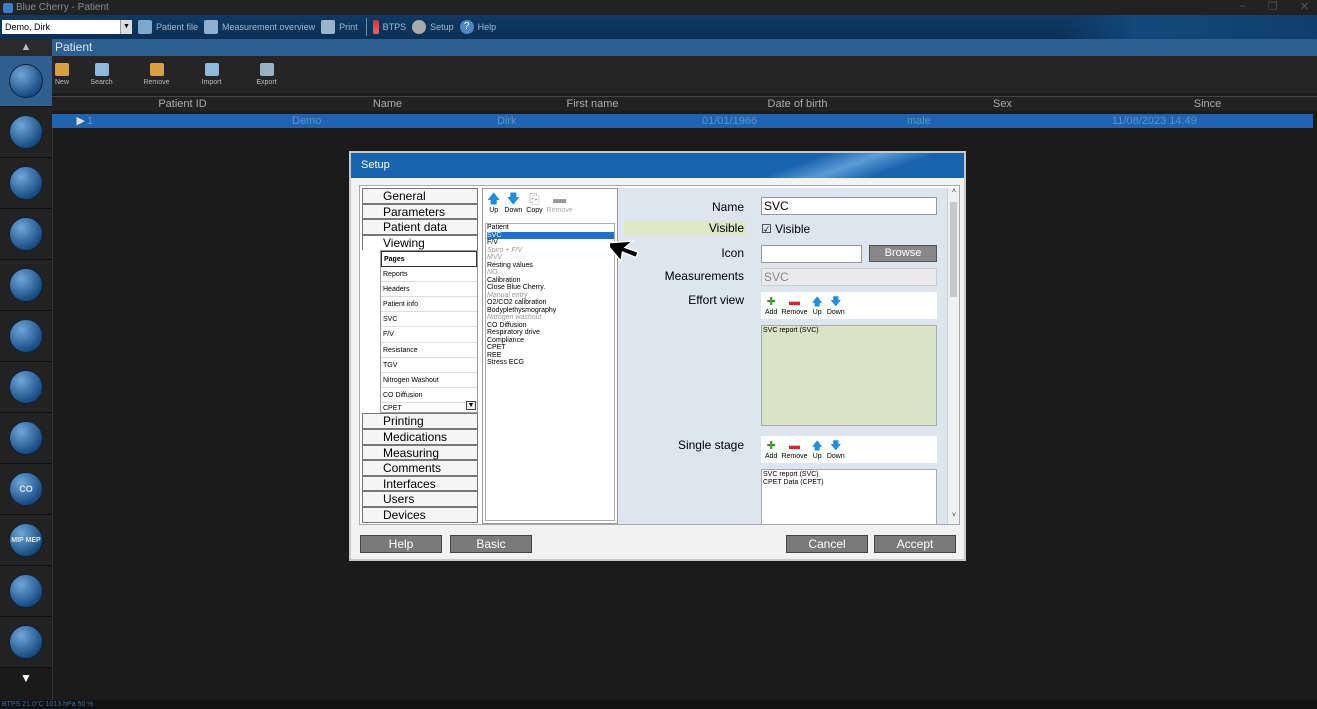 Image resolution: width=1317 pixels, height=709 pixels. Describe the element at coordinates (420, 483) in the screenshot. I see `category-interfaces: Interfaces` at that location.